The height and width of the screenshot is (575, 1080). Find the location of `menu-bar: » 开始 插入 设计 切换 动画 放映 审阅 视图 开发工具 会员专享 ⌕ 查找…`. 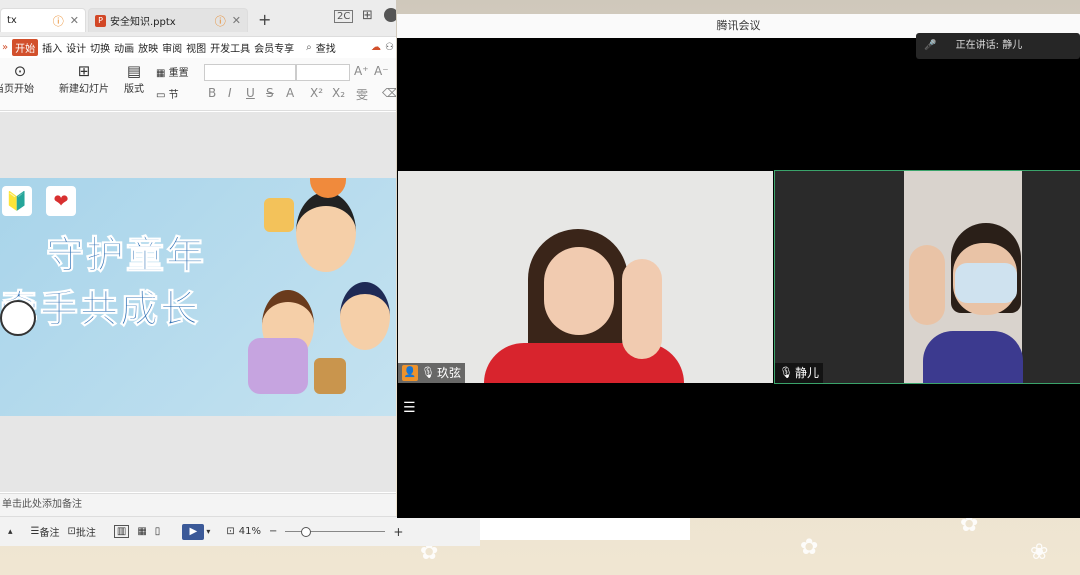

menu-bar: » 开始 插入 设计 切换 动画 放映 审阅 视图 开发工具 会员专享 ⌕ 查找… is located at coordinates (198, 47).